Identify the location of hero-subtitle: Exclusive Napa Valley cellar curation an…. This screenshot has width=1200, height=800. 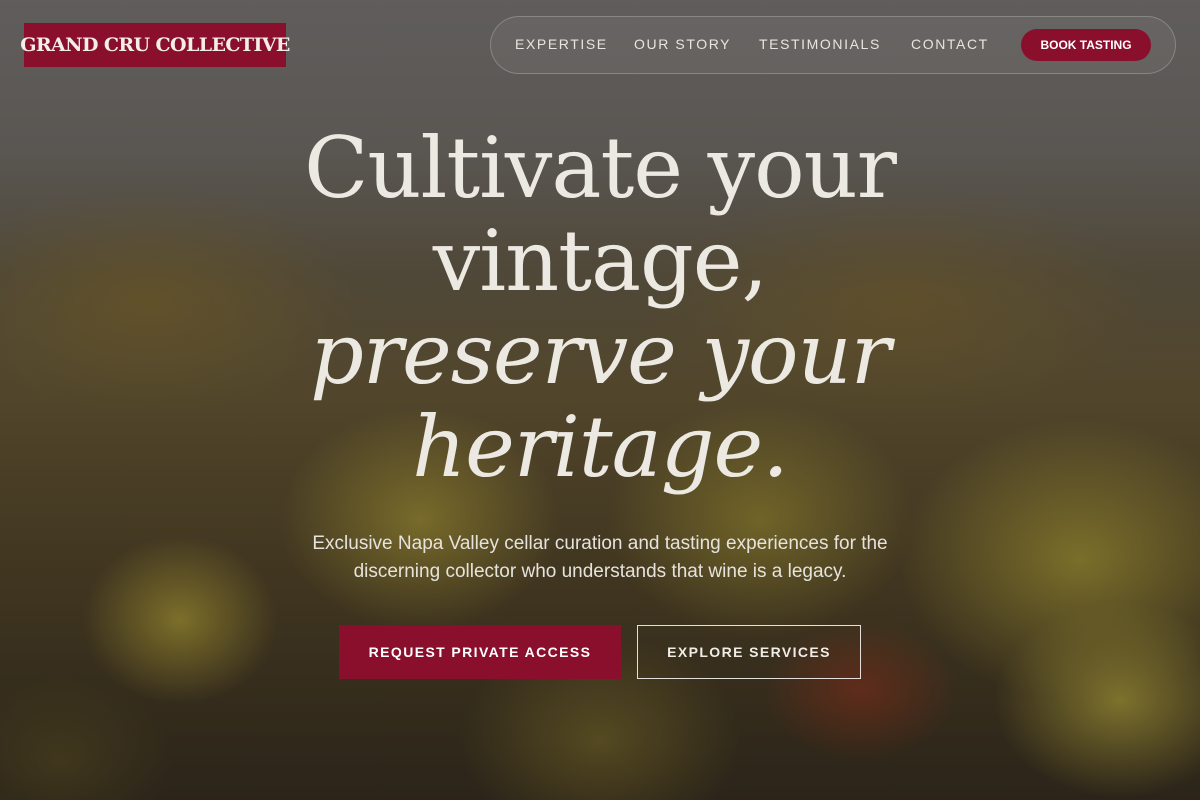
(600, 558).